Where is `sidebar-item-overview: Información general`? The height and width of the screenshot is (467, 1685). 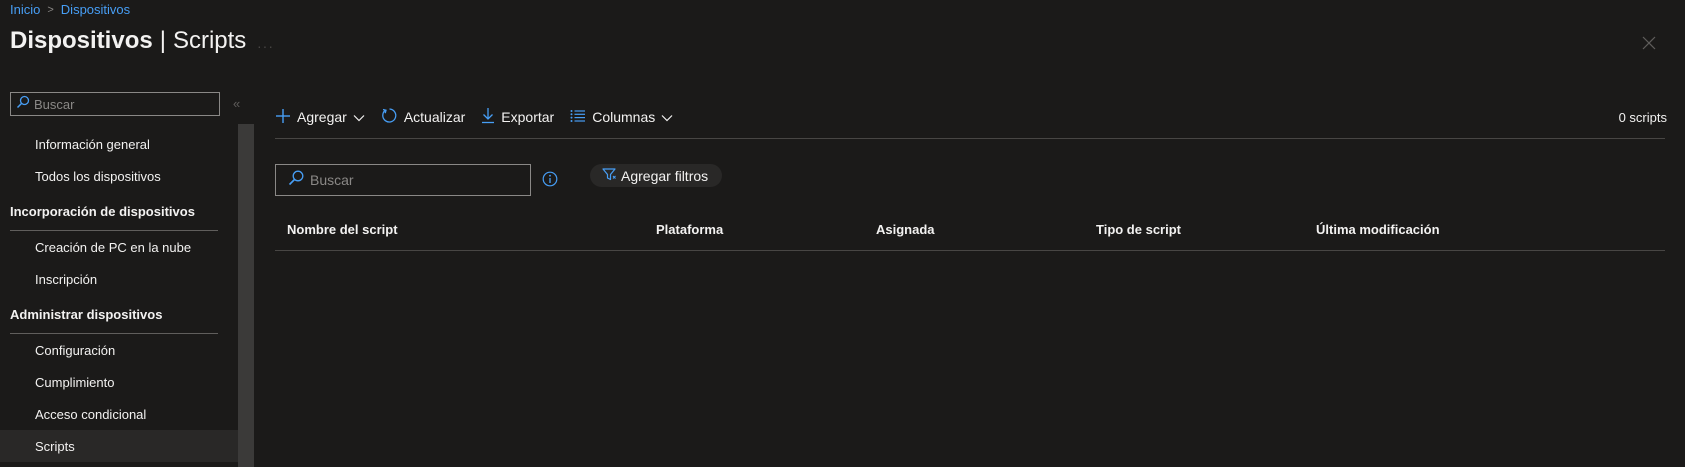
sidebar-item-overview: Información general is located at coordinates (119, 144).